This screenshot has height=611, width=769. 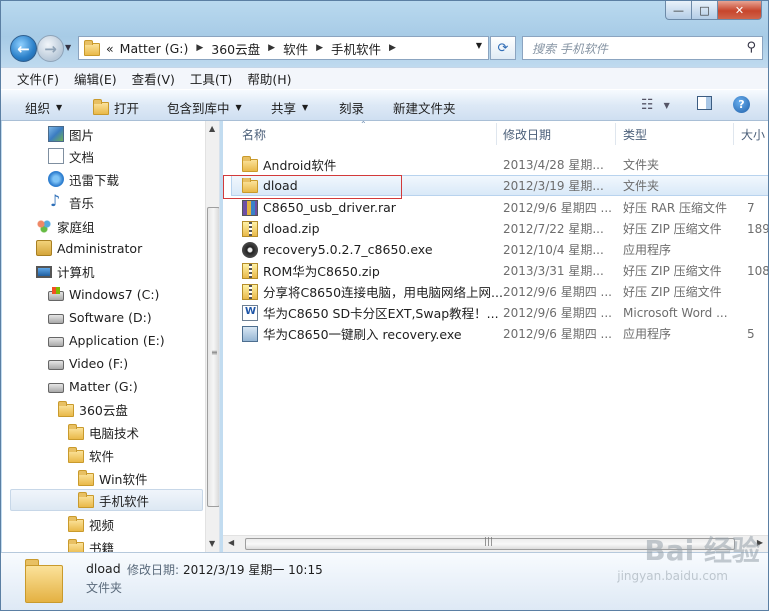 What do you see at coordinates (214, 352) in the screenshot?
I see `grip-icon: ≡` at bounding box center [214, 352].